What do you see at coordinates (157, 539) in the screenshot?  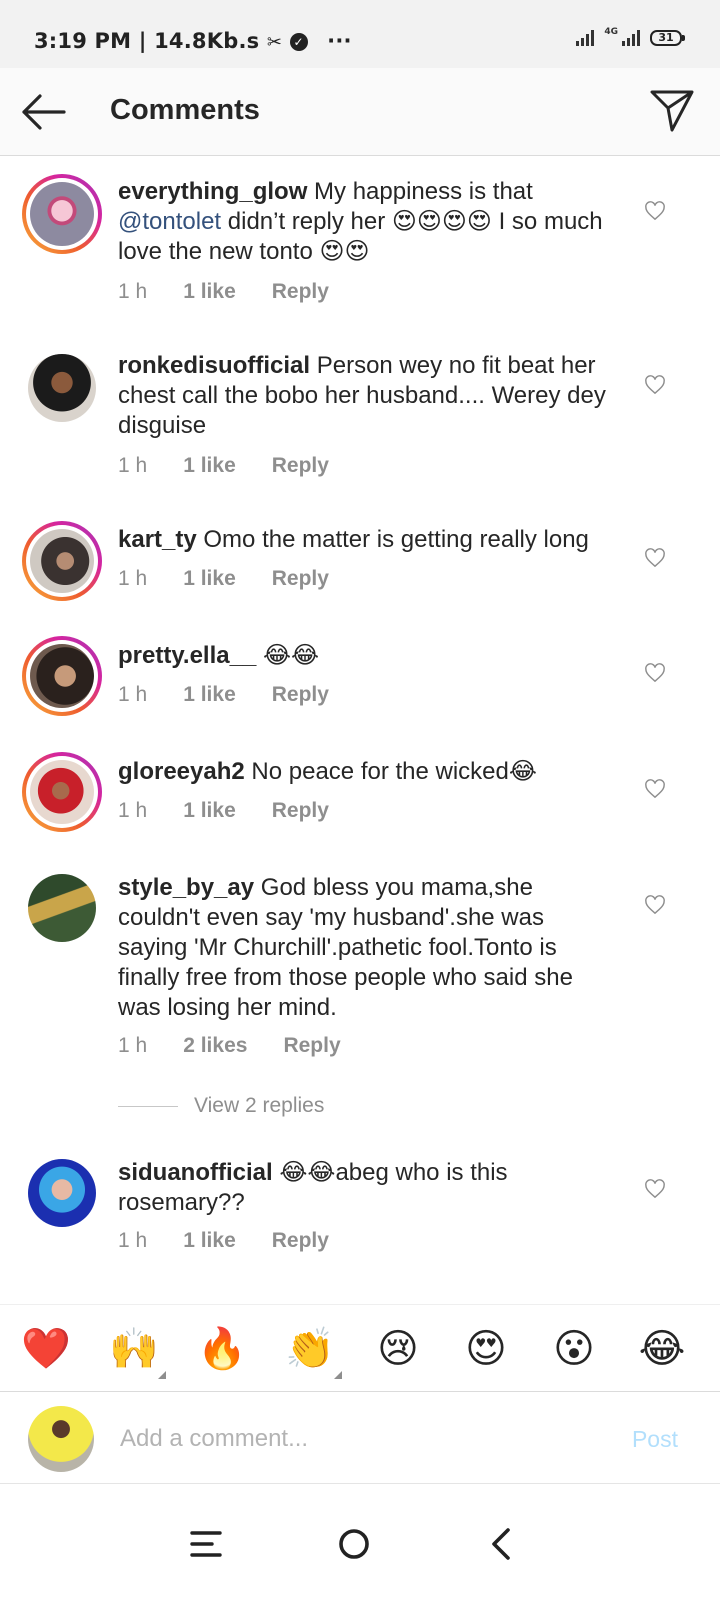 I see `comment-username: kart_ty` at bounding box center [157, 539].